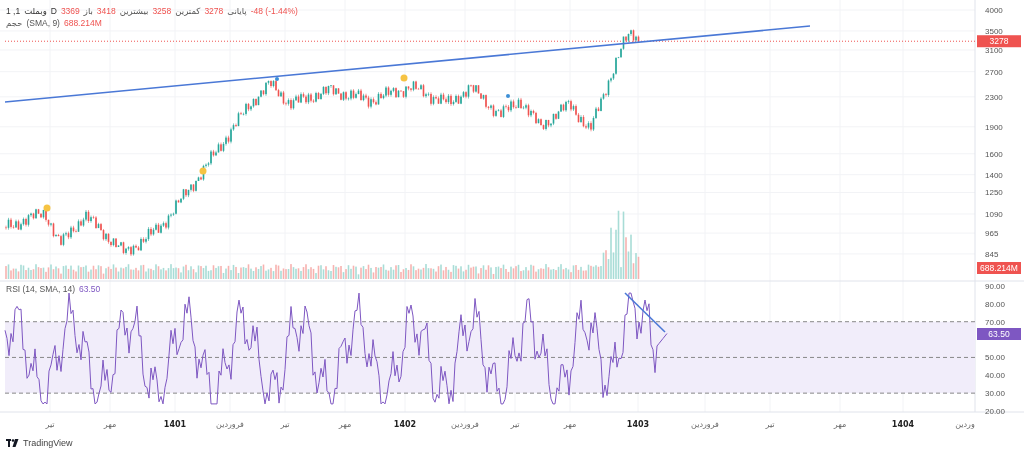 The width and height of the screenshot is (1024, 454). I want to click on symbol-label: D, so click(53, 11).